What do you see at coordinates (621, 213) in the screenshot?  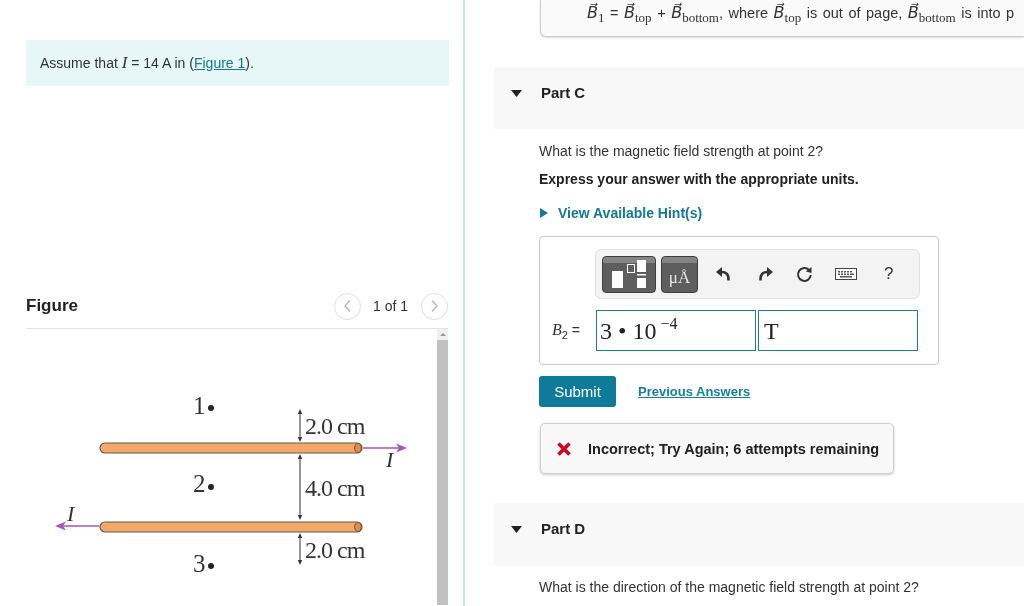 I see `hints-link: View Available Hint(s)` at bounding box center [621, 213].